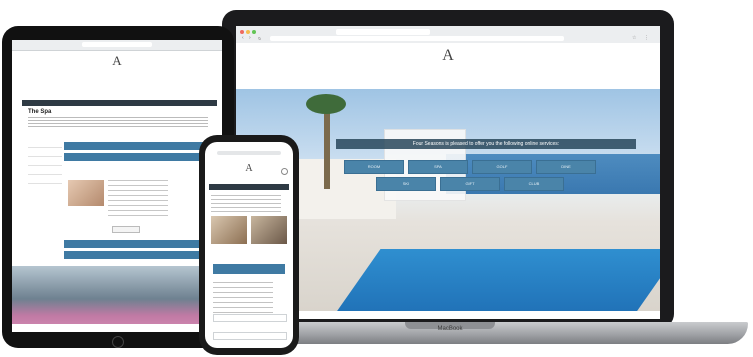 Image resolution: width=753 pixels, height=357 pixels. I want to click on tablet-treatment-image, so click(86, 193).